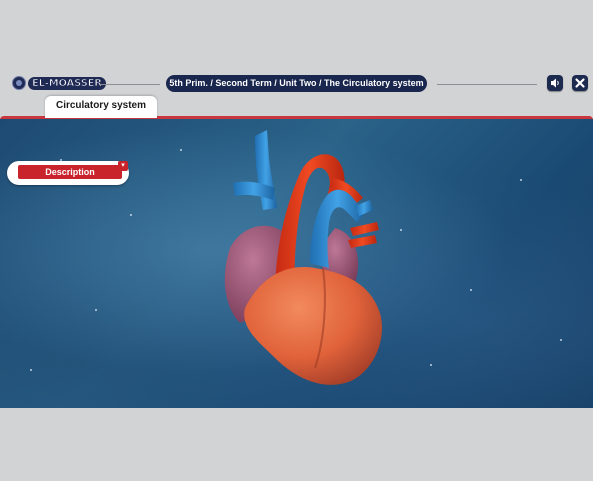 Image resolution: width=593 pixels, height=481 pixels. What do you see at coordinates (487, 84) in the screenshot?
I see `header-divider-right` at bounding box center [487, 84].